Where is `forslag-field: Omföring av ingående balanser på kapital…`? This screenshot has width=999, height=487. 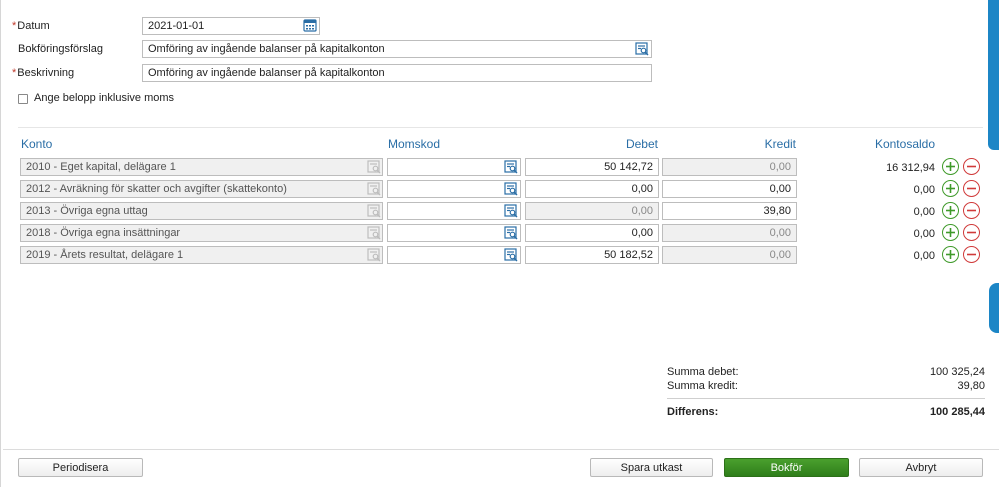 forslag-field: Omföring av ingående balanser på kapital… is located at coordinates (397, 49).